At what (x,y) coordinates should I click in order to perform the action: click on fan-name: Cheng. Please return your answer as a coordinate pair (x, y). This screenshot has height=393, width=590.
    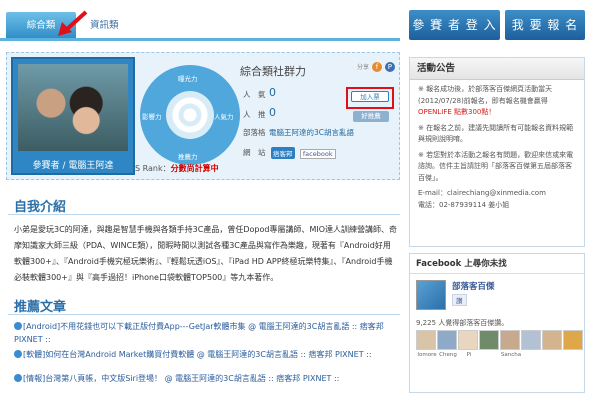
    Looking at the image, I should click on (448, 355).